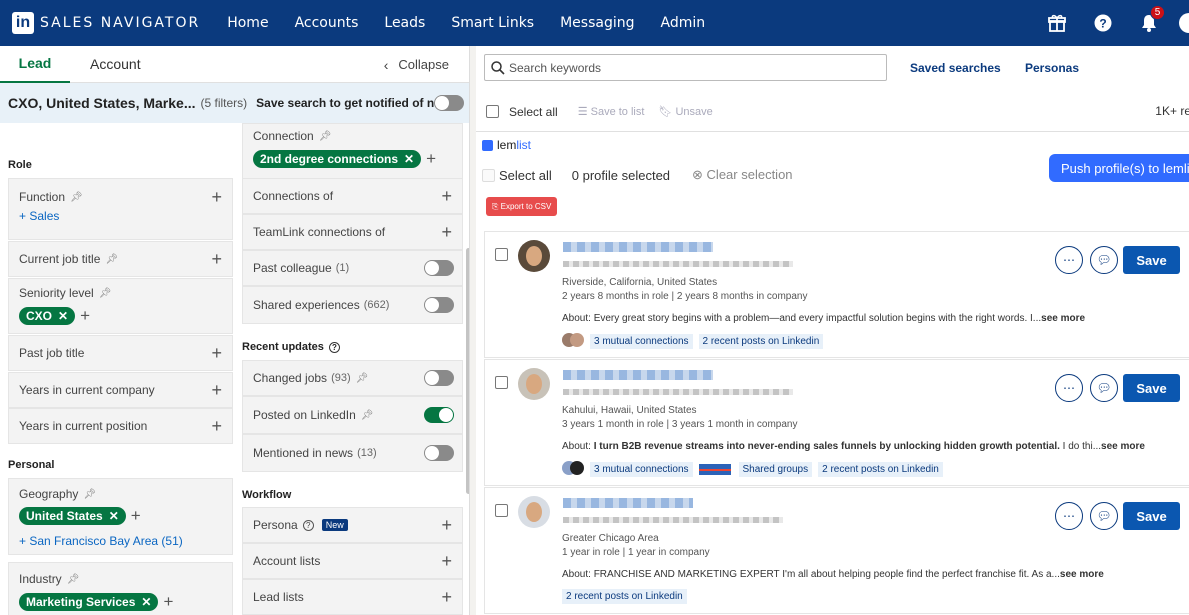  What do you see at coordinates (327, 23) in the screenshot?
I see `nav-accounts: Accounts` at bounding box center [327, 23].